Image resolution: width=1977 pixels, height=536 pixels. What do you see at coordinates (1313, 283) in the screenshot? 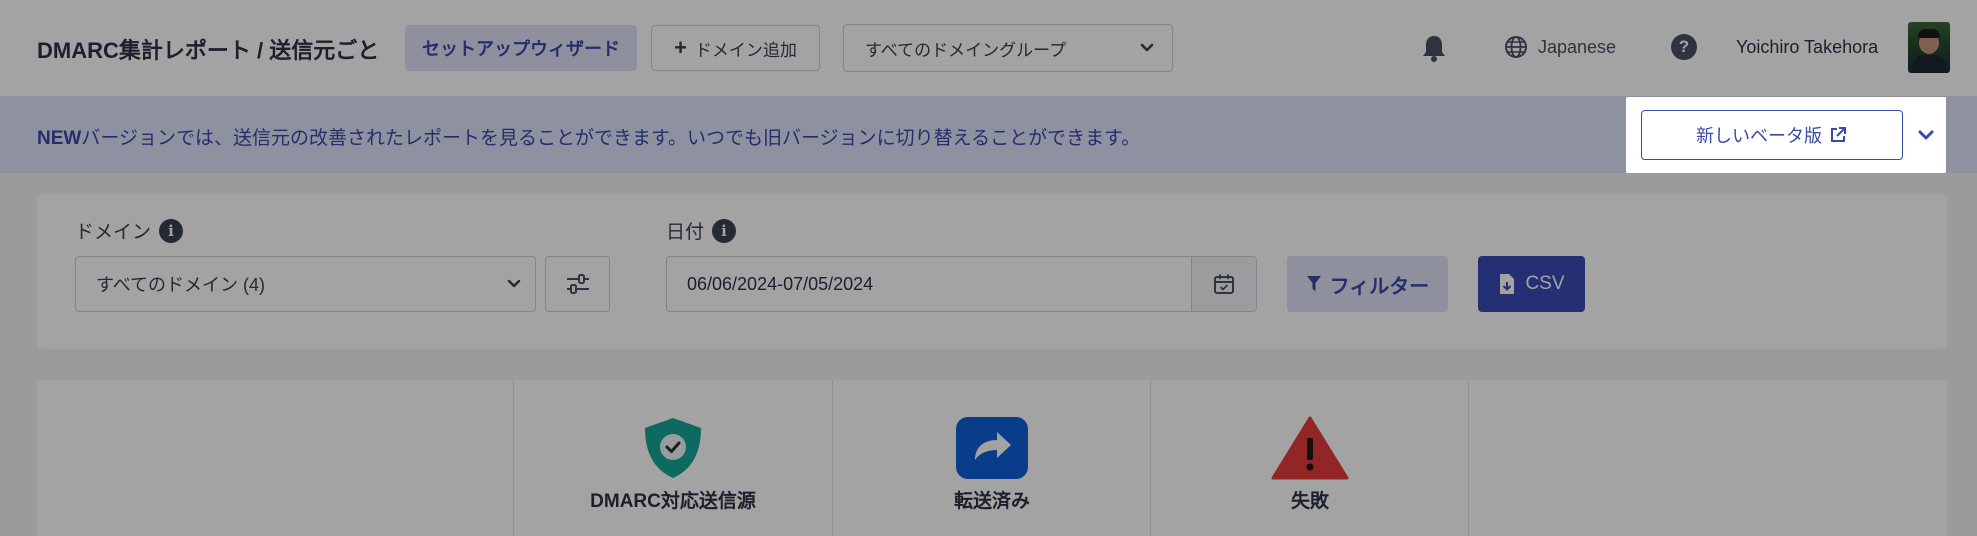
I see `funnel-icon` at bounding box center [1313, 283].